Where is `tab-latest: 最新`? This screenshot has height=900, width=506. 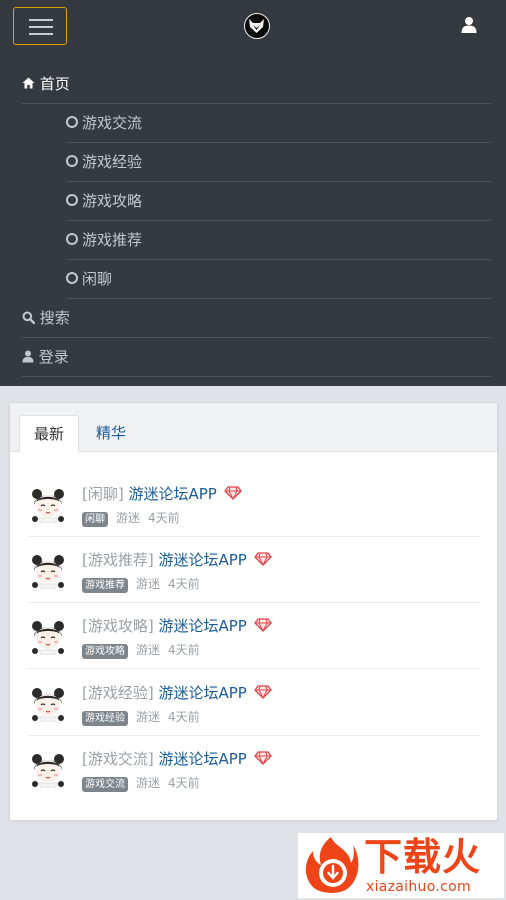 tab-latest: 最新 is located at coordinates (49, 434).